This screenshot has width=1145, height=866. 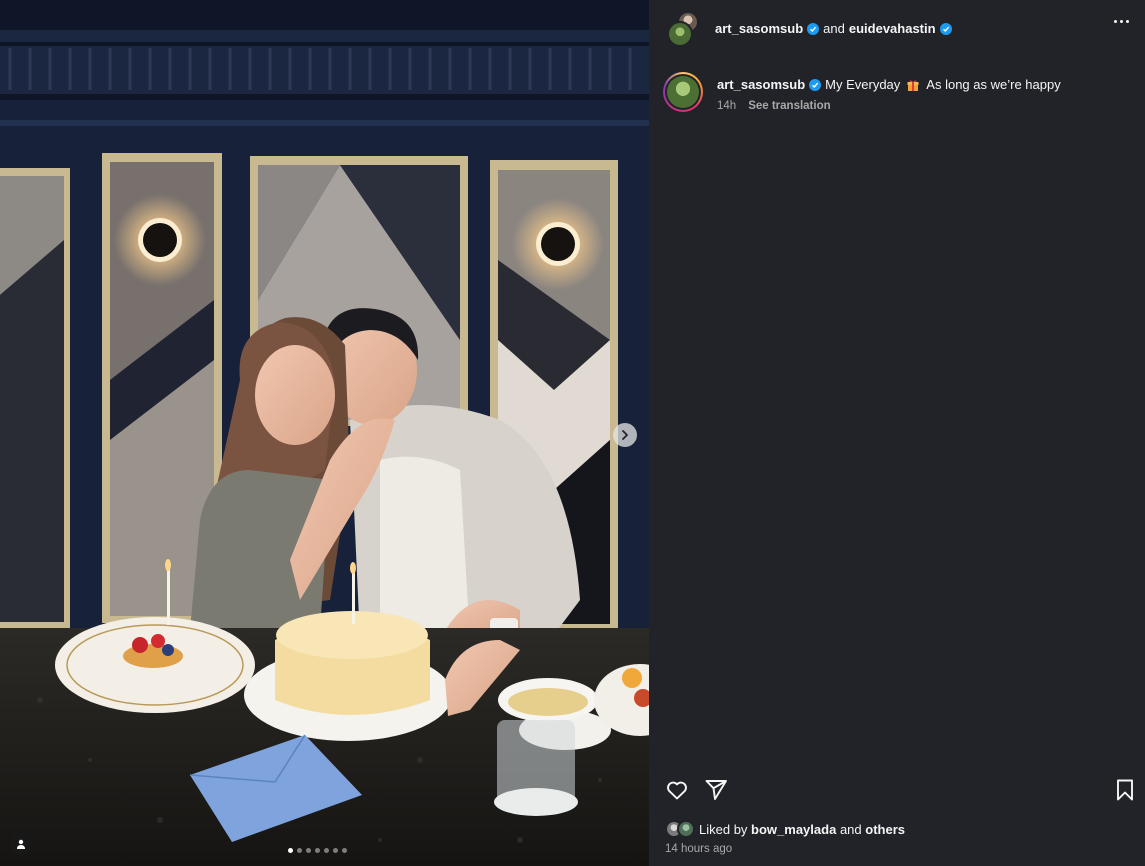 I want to click on share-icon, so click(x=716, y=790).